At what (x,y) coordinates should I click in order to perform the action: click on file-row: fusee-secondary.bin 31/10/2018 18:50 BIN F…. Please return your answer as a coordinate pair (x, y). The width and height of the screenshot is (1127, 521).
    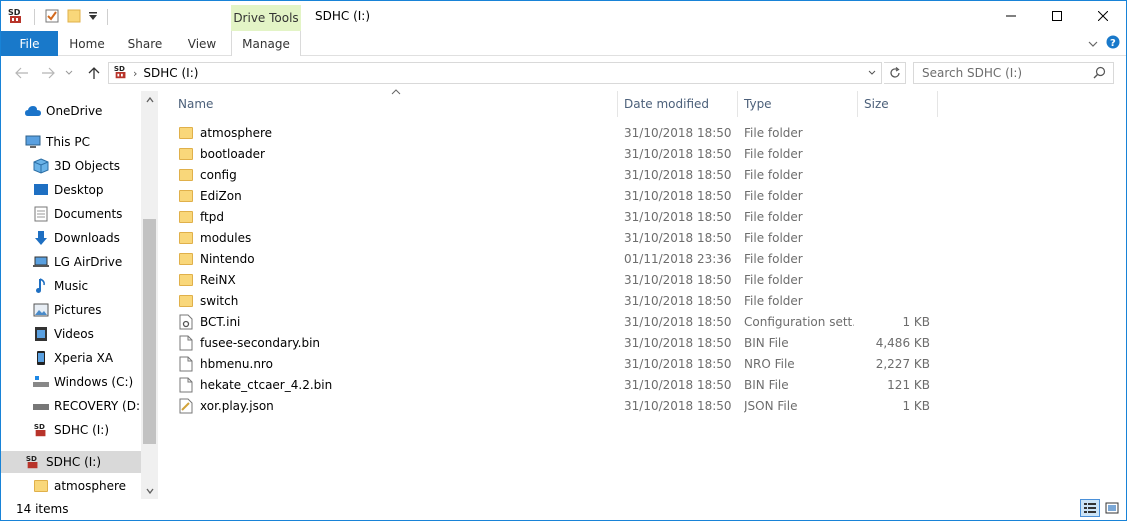
    Looking at the image, I should click on (558, 342).